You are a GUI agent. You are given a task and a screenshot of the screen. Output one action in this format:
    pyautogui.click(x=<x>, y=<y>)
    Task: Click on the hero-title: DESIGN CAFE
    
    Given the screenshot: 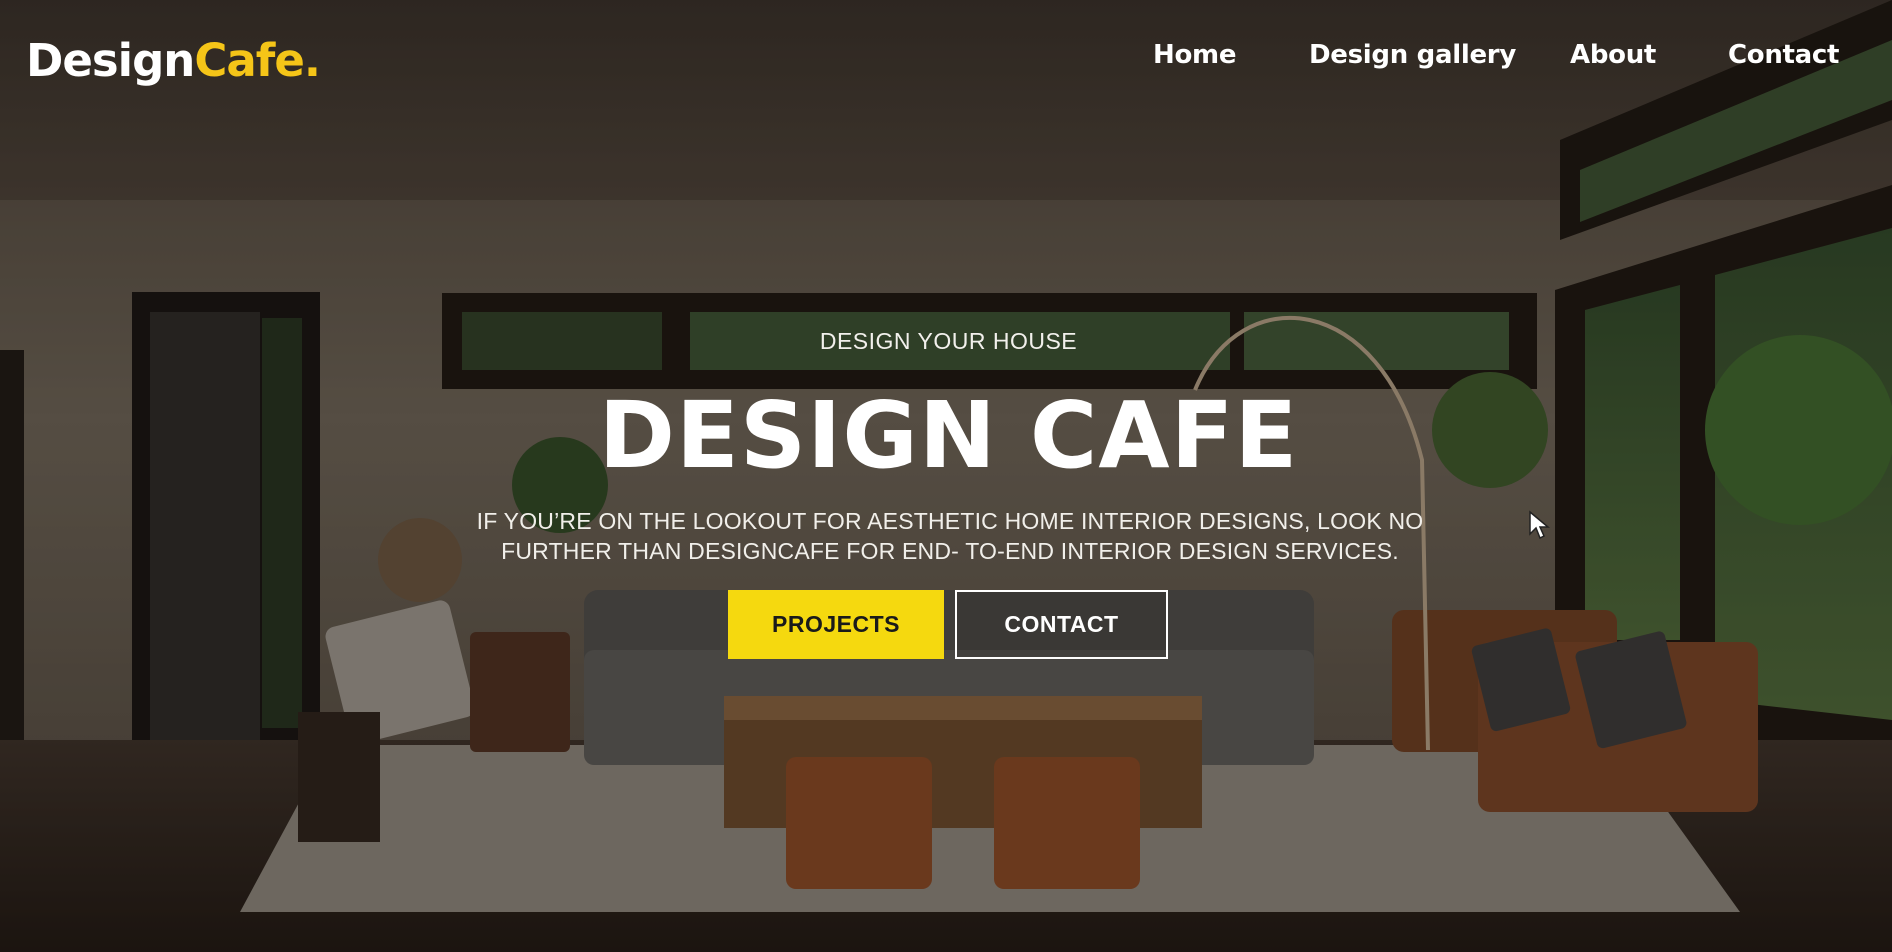 What is the action you would take?
    pyautogui.click(x=948, y=435)
    